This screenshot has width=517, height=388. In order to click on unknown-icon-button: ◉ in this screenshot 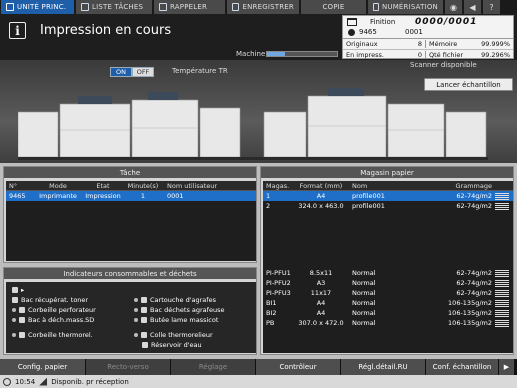, I will do `click(453, 7)`.